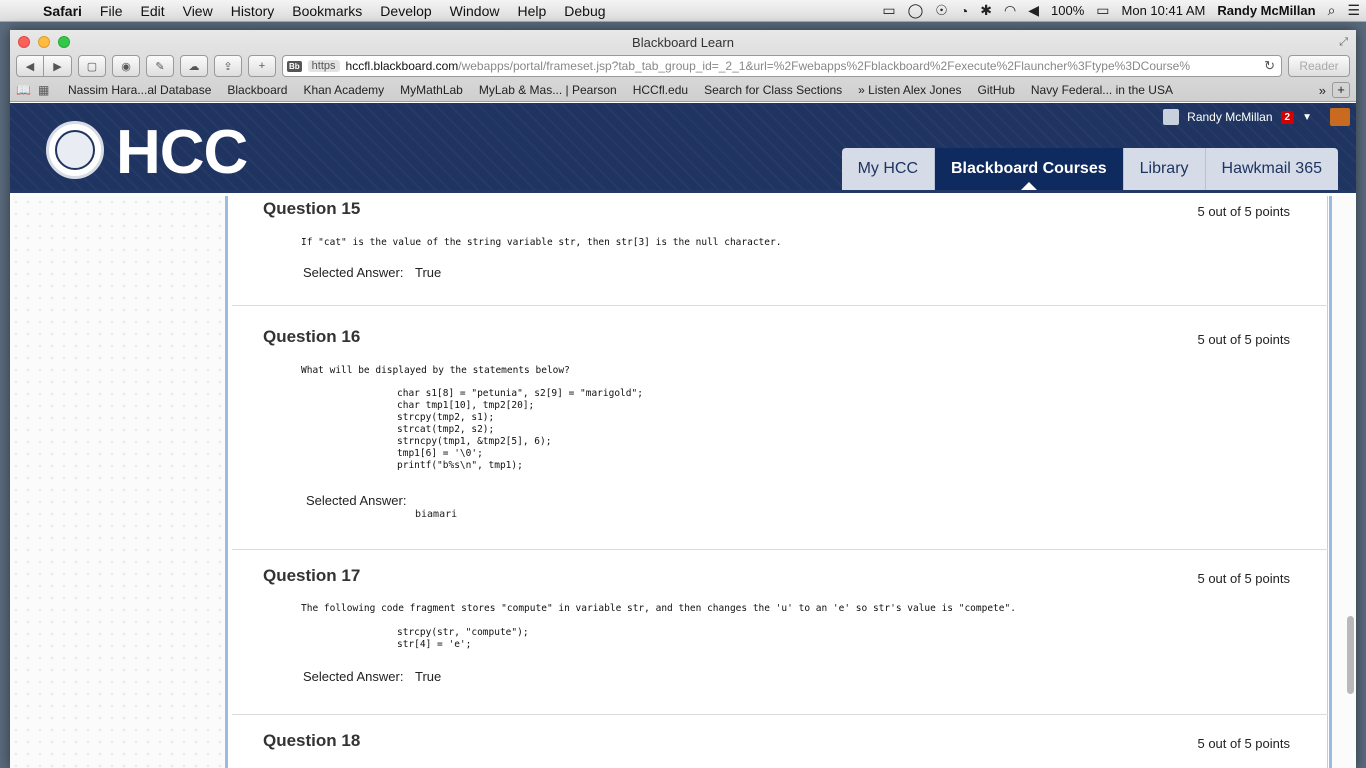 The width and height of the screenshot is (1366, 768). I want to click on code-line: strncpy(tmp1, &tmp2[5], 6);, so click(474, 441).